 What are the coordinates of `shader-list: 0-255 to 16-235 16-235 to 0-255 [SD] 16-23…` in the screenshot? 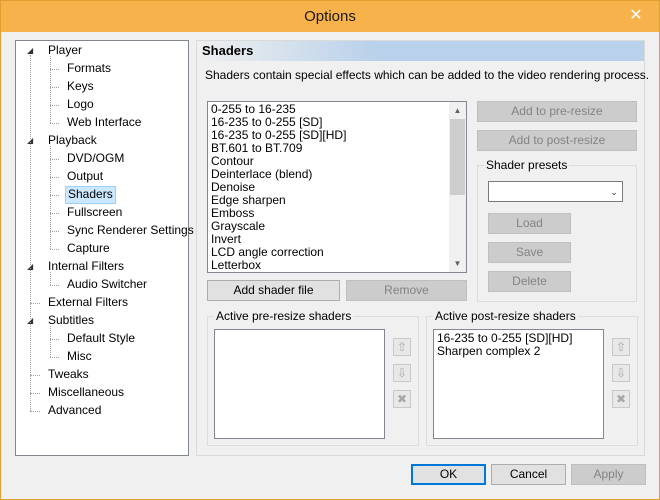 It's located at (337, 187).